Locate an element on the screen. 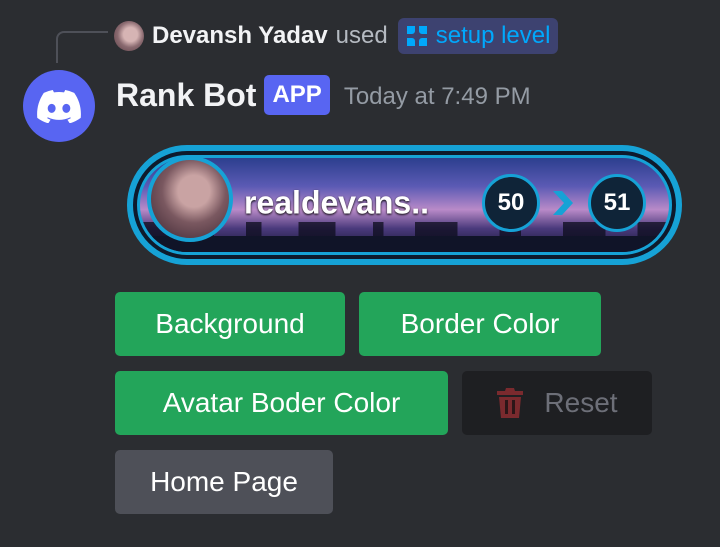  reply-context: Devansh Yadav used setup level is located at coordinates (336, 36).